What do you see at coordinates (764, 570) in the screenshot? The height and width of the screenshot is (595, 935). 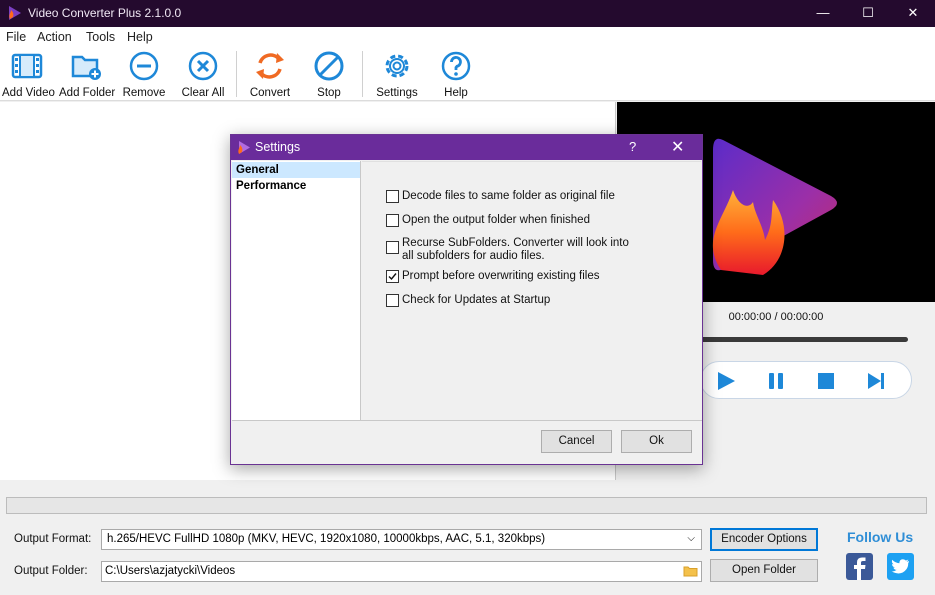 I see `open-folder-button: Open Folder` at bounding box center [764, 570].